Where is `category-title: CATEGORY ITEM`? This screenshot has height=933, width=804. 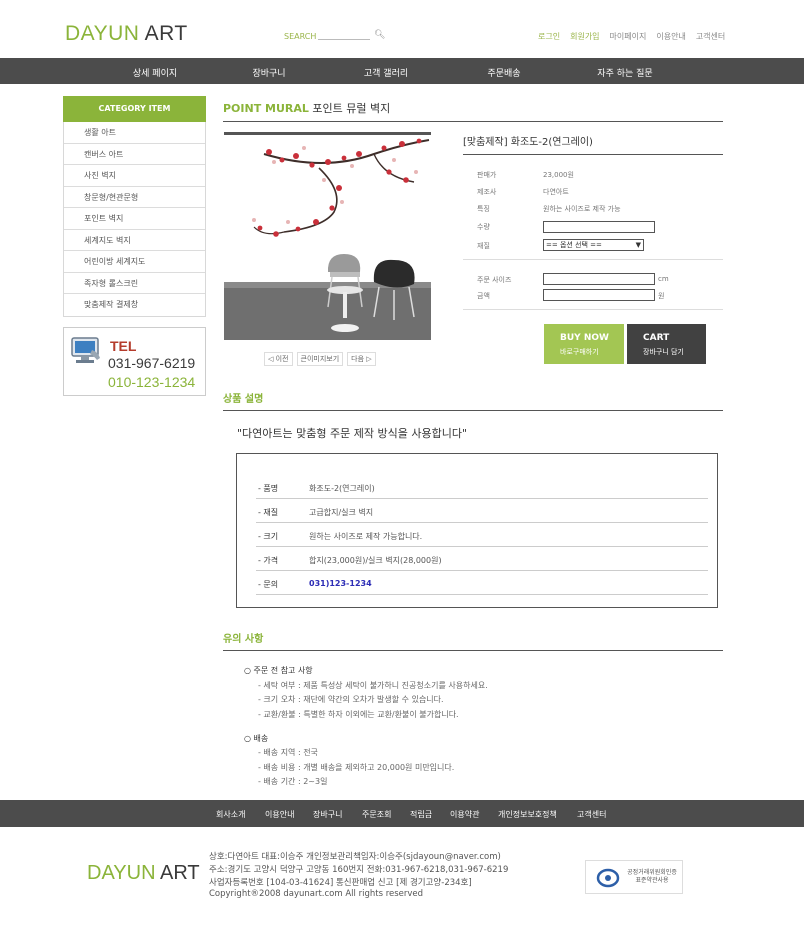
category-title: CATEGORY ITEM is located at coordinates (134, 109).